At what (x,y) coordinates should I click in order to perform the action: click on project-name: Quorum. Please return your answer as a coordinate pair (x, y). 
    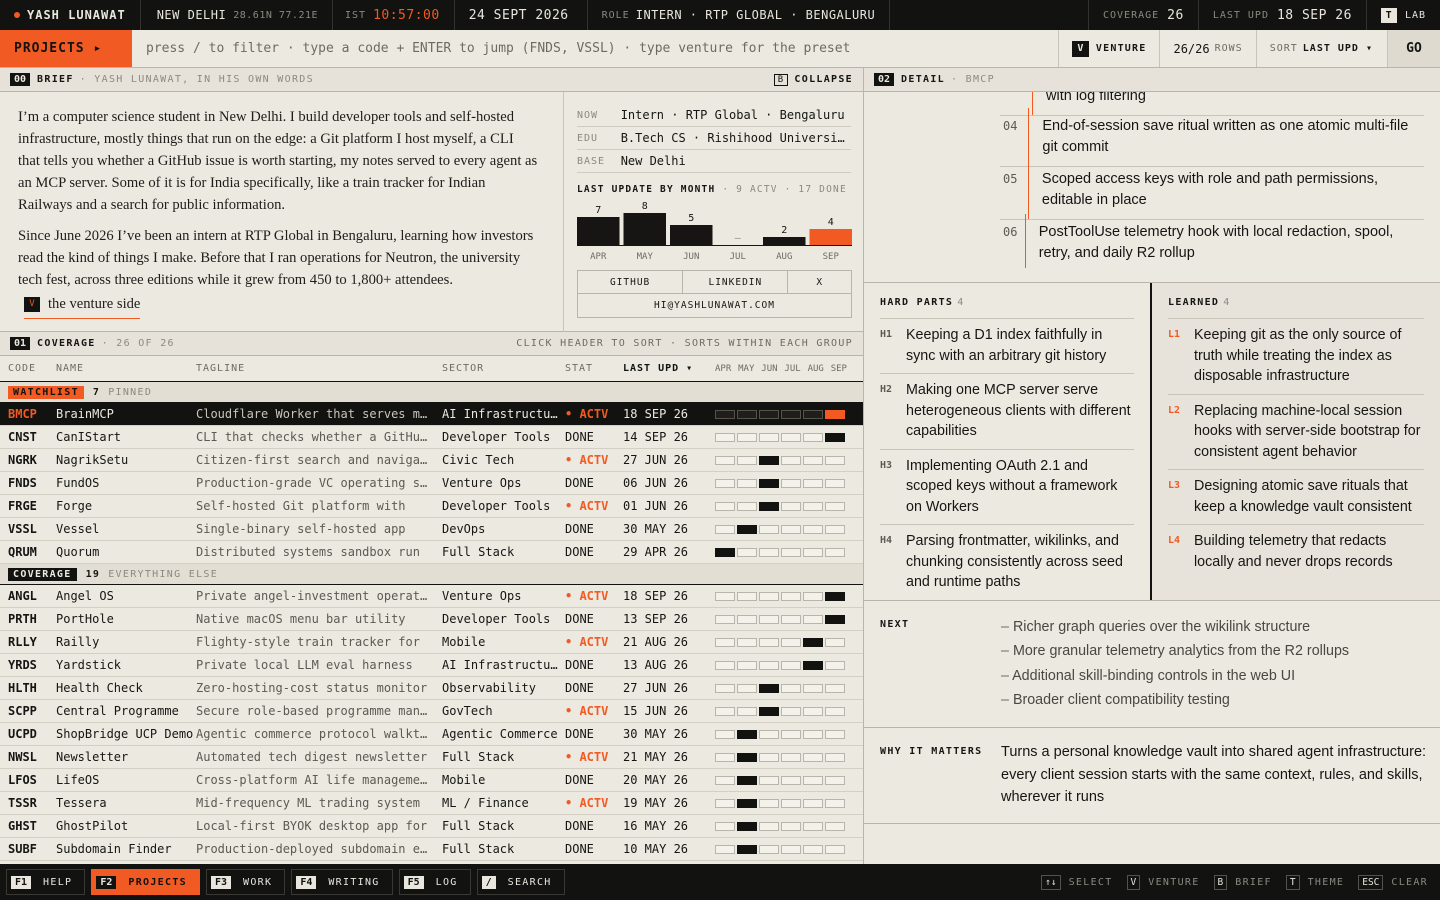
    Looking at the image, I should click on (78, 552).